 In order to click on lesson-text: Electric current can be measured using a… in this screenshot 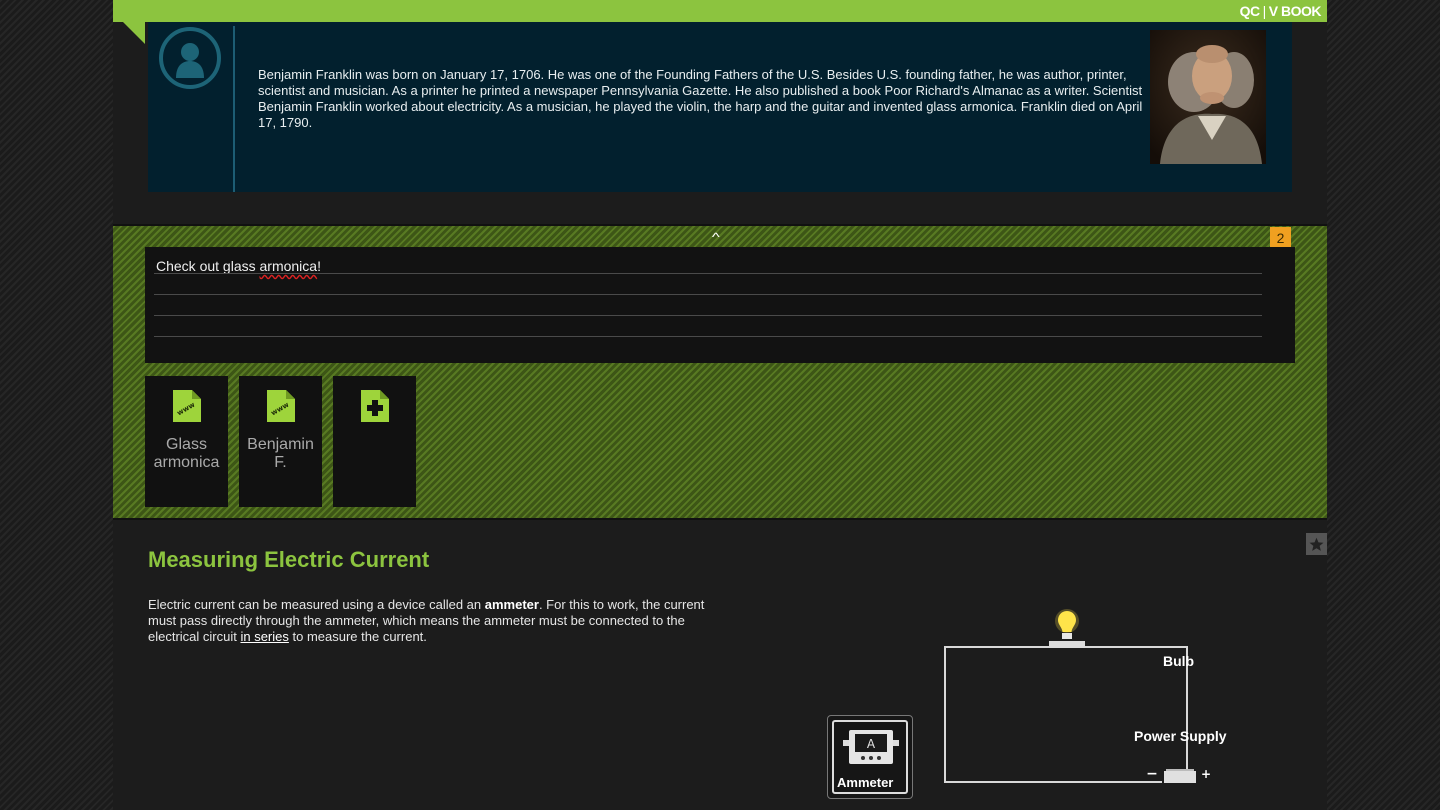, I will do `click(426, 620)`.